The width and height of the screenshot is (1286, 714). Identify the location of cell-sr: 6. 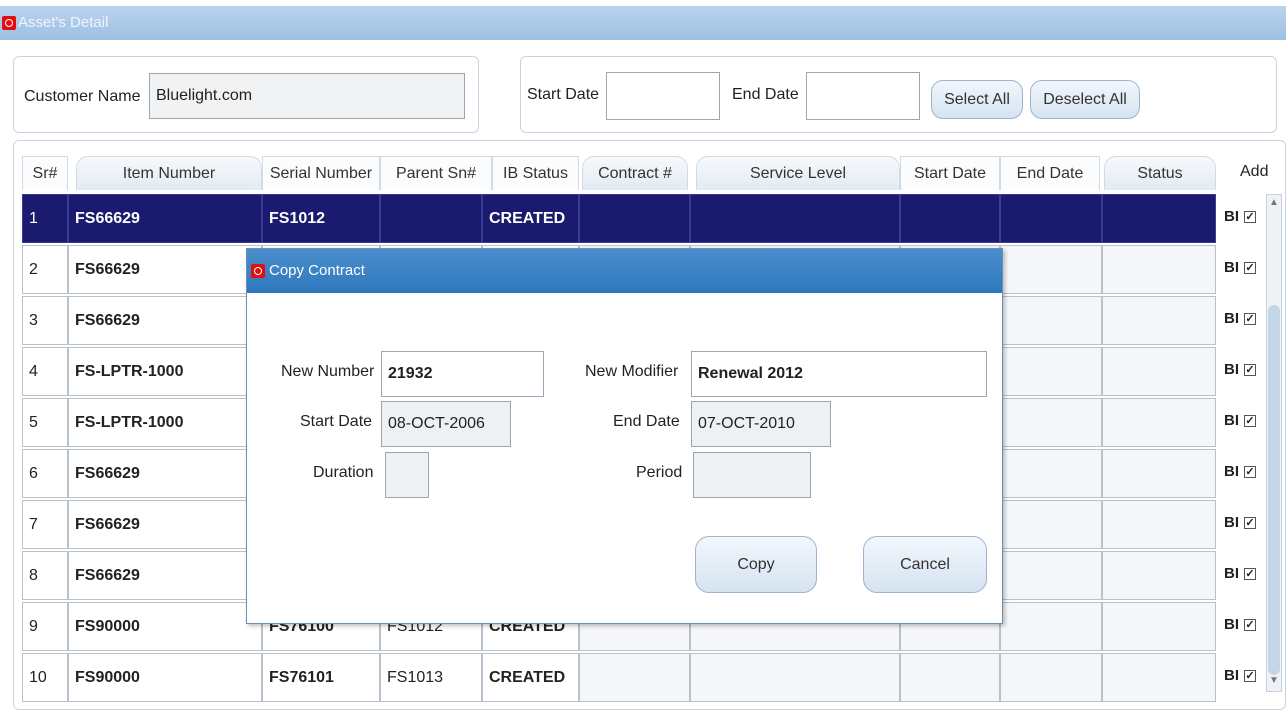
(45, 473).